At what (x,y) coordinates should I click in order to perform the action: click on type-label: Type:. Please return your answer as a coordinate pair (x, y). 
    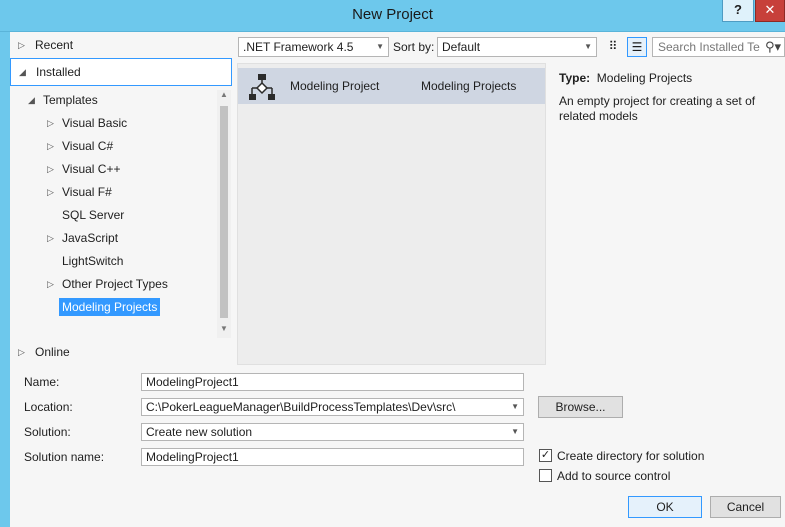
    Looking at the image, I should click on (575, 78).